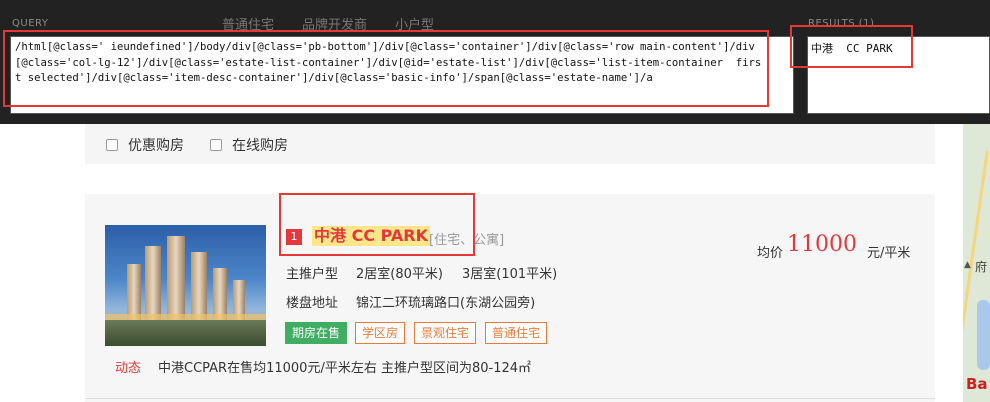  I want to click on filter-discount-checkbox, so click(112, 145).